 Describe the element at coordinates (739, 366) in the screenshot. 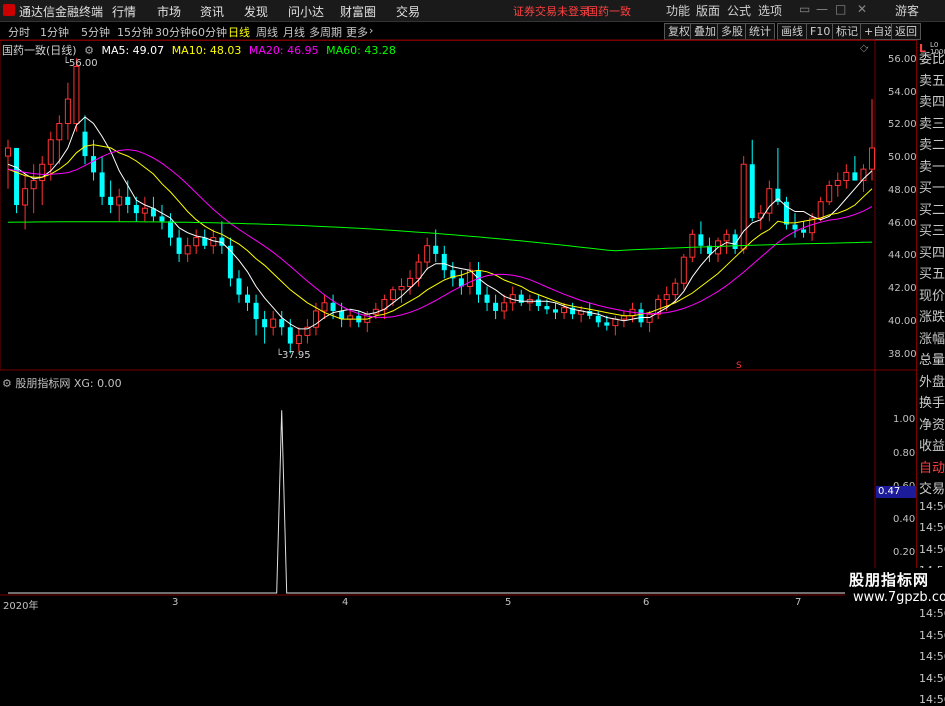

I see `signal-marker-s: S` at that location.